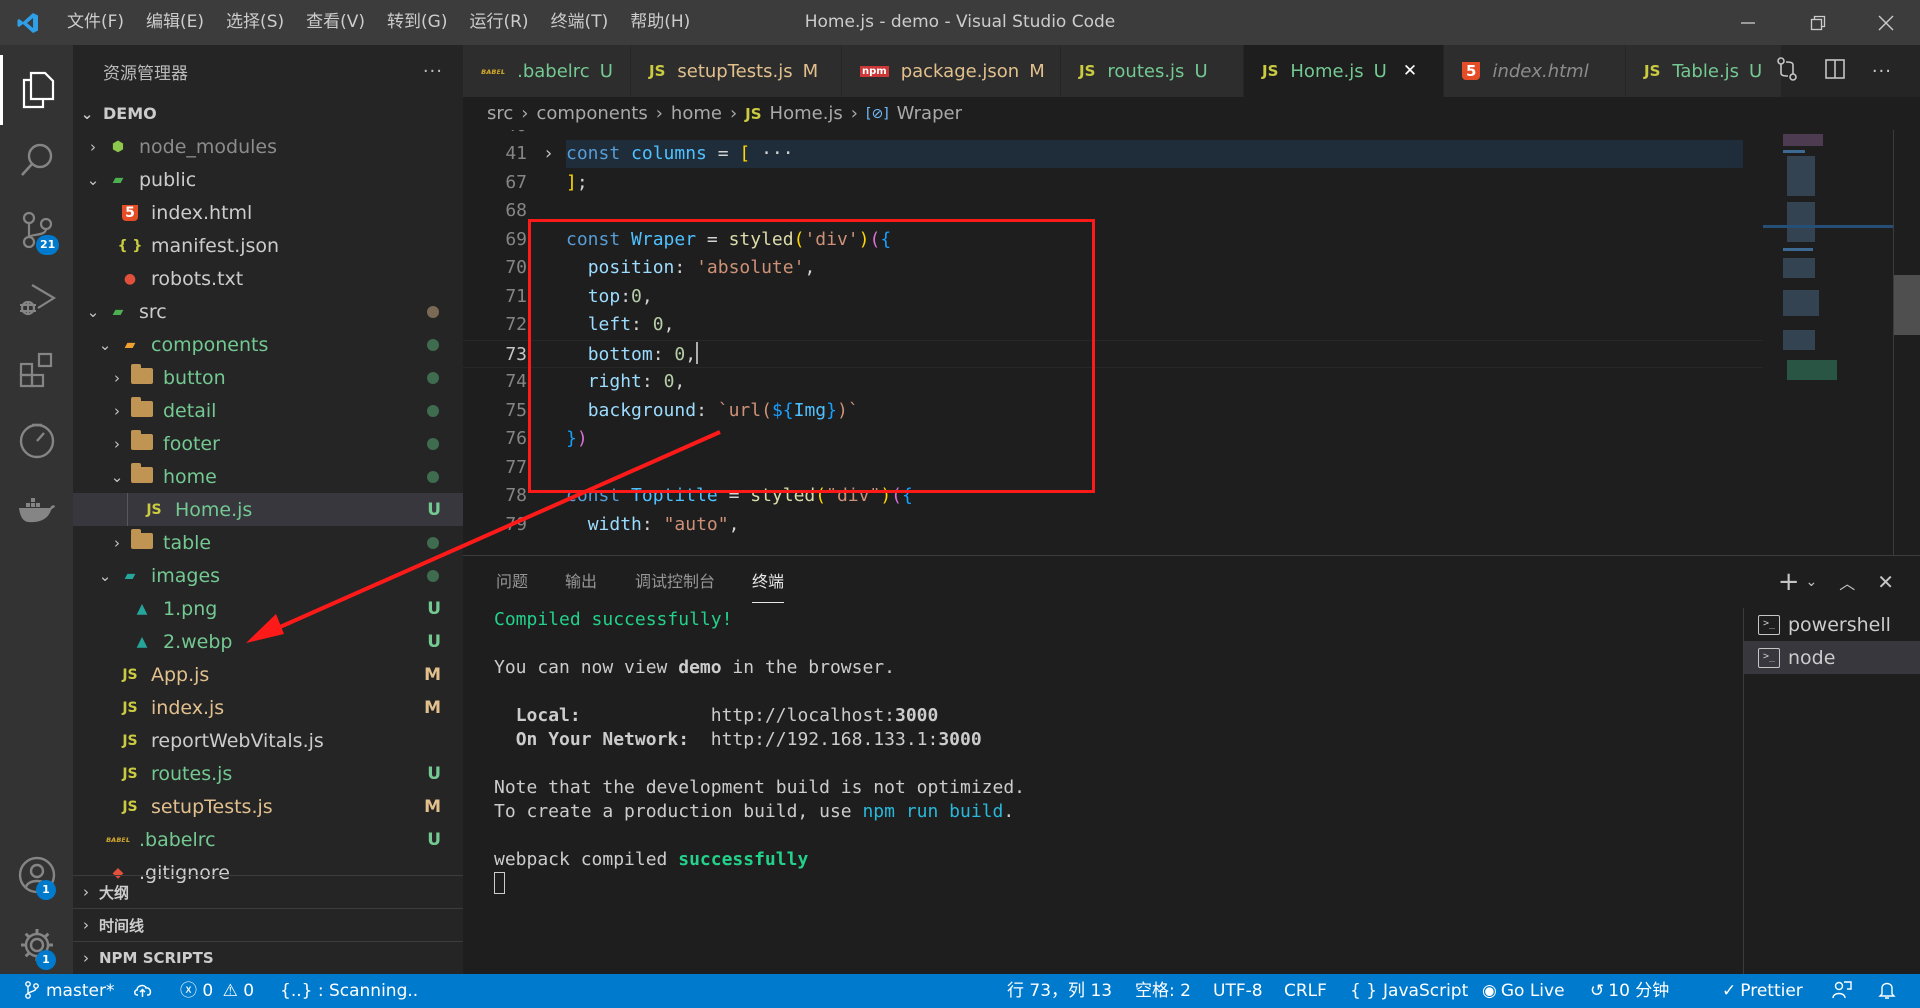 This screenshot has height=1008, width=1920. What do you see at coordinates (268, 509) in the screenshot?
I see `tree-item: JS Home.js U` at bounding box center [268, 509].